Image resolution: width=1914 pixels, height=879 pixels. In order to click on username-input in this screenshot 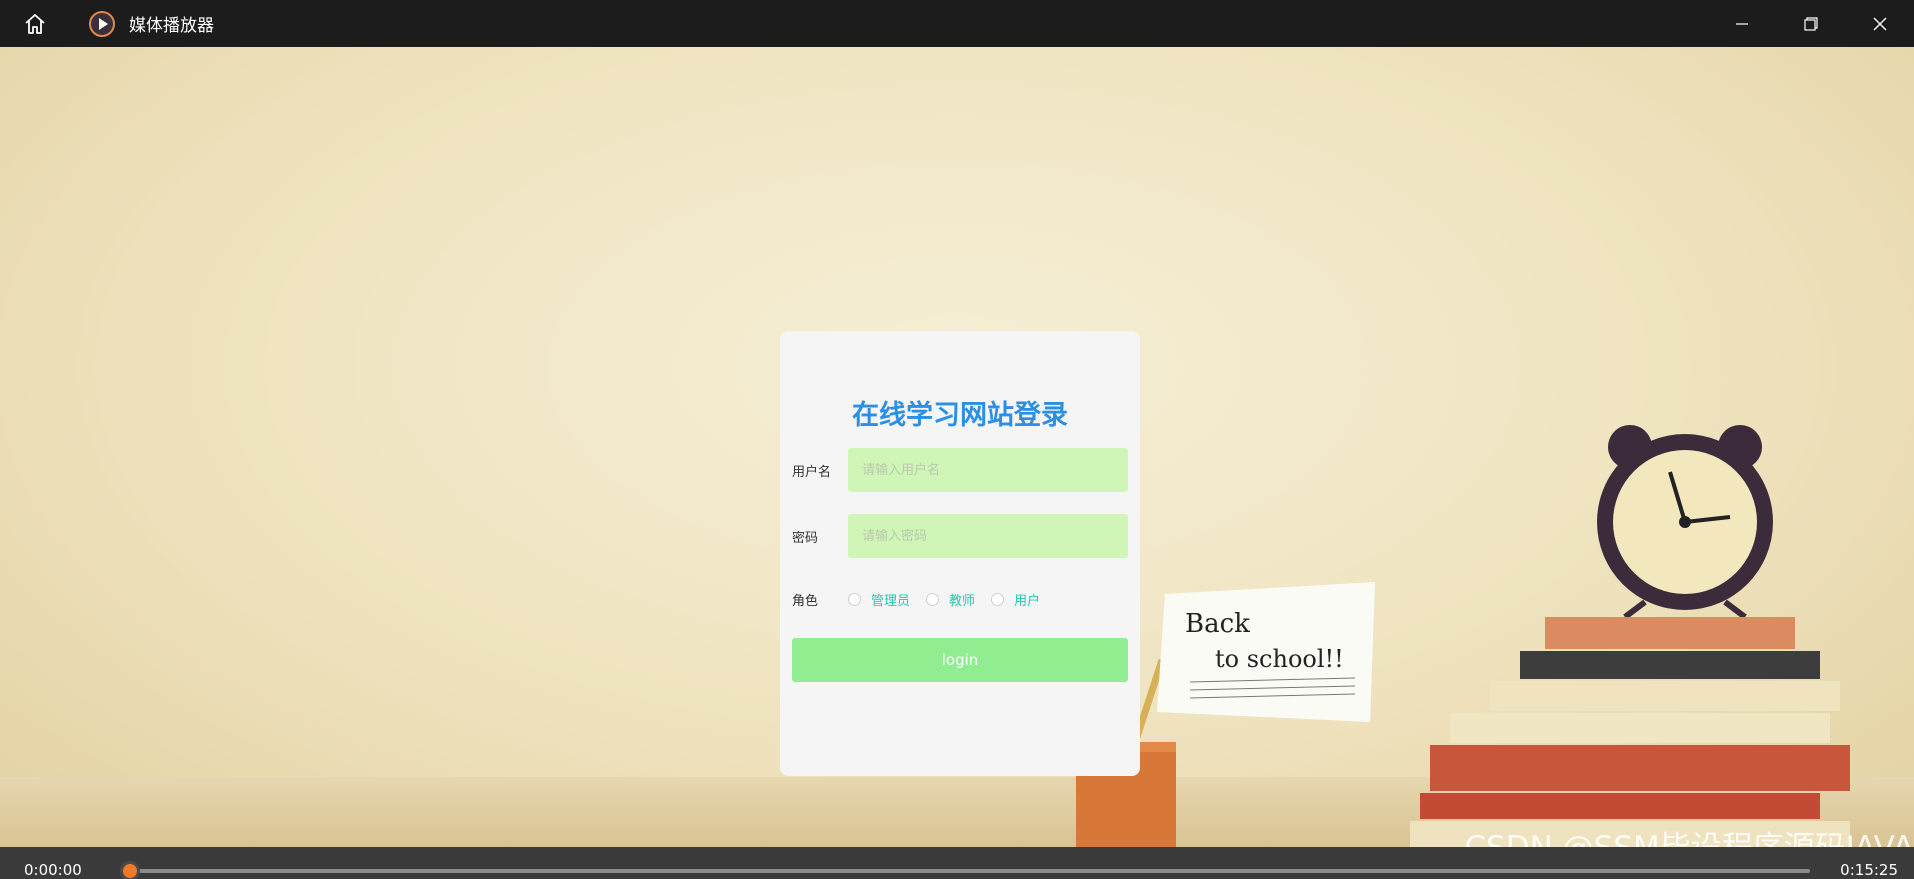, I will do `click(988, 470)`.